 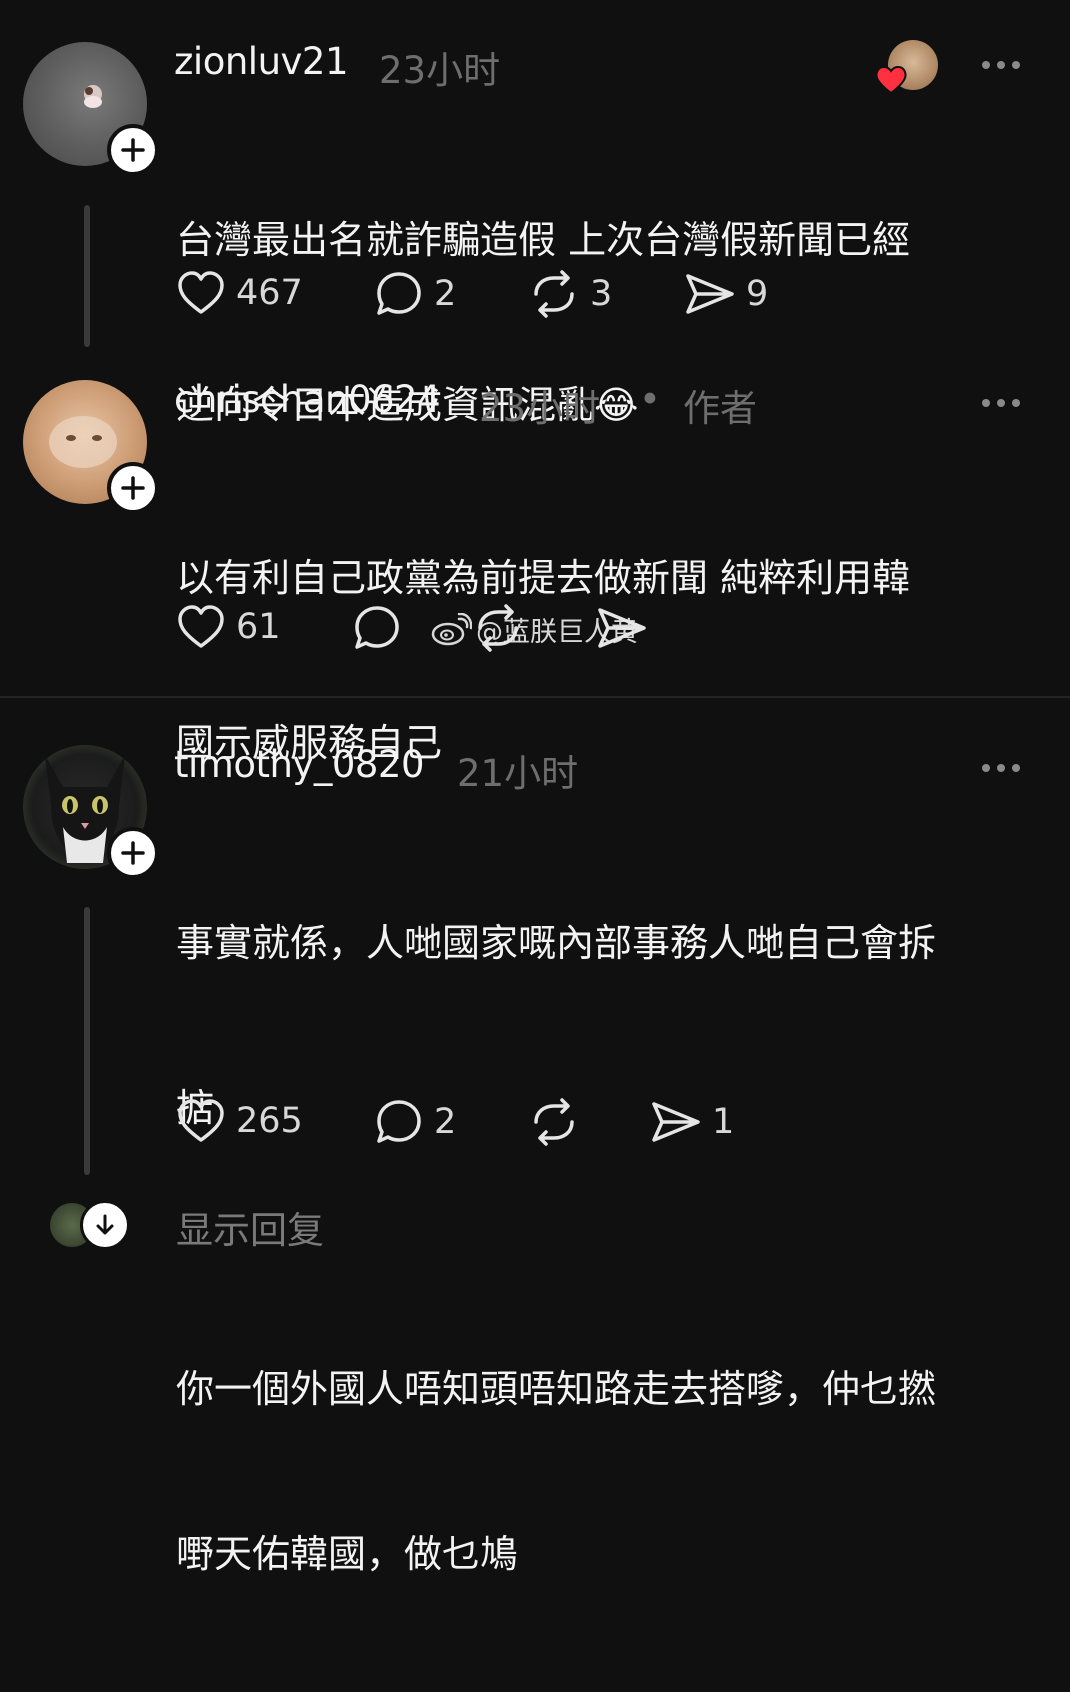 I want to click on reply-button, so click(x=377, y=628).